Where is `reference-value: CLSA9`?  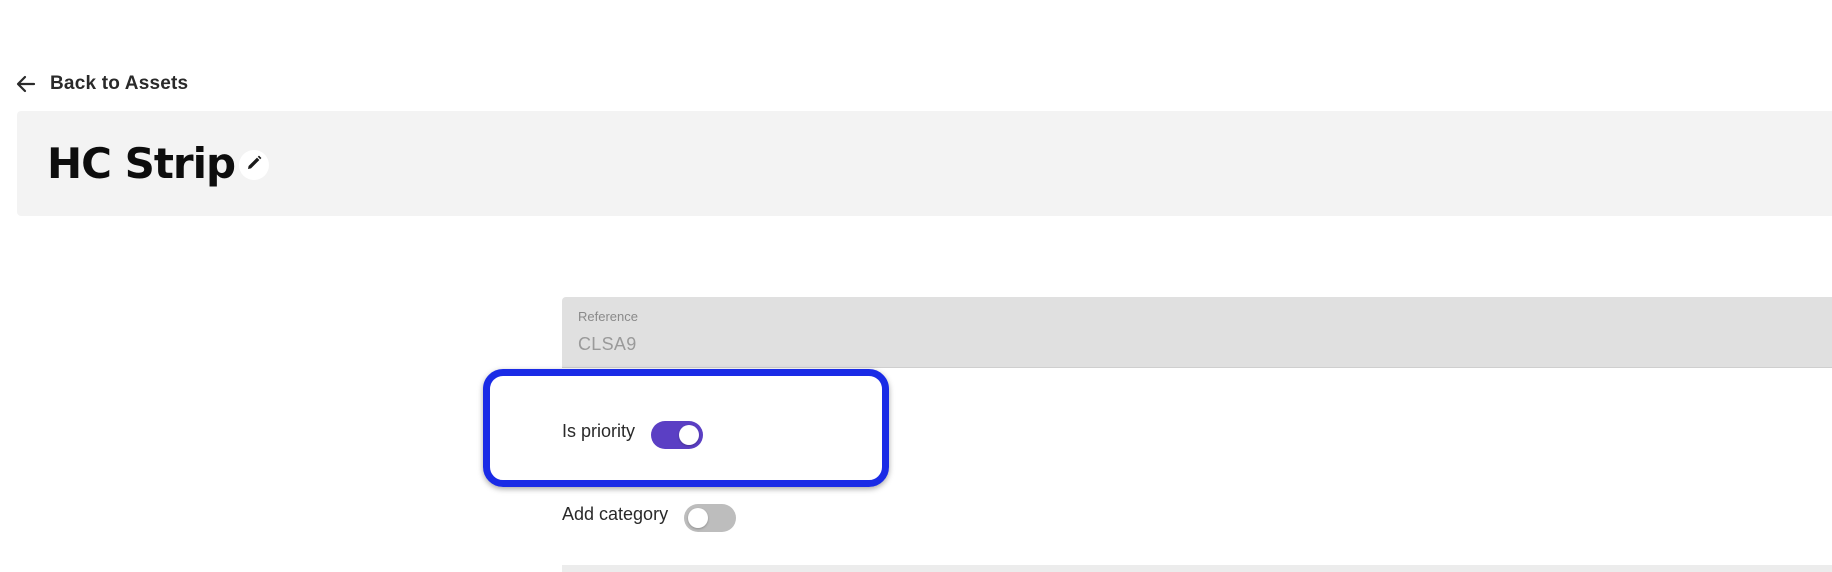
reference-value: CLSA9 is located at coordinates (607, 344).